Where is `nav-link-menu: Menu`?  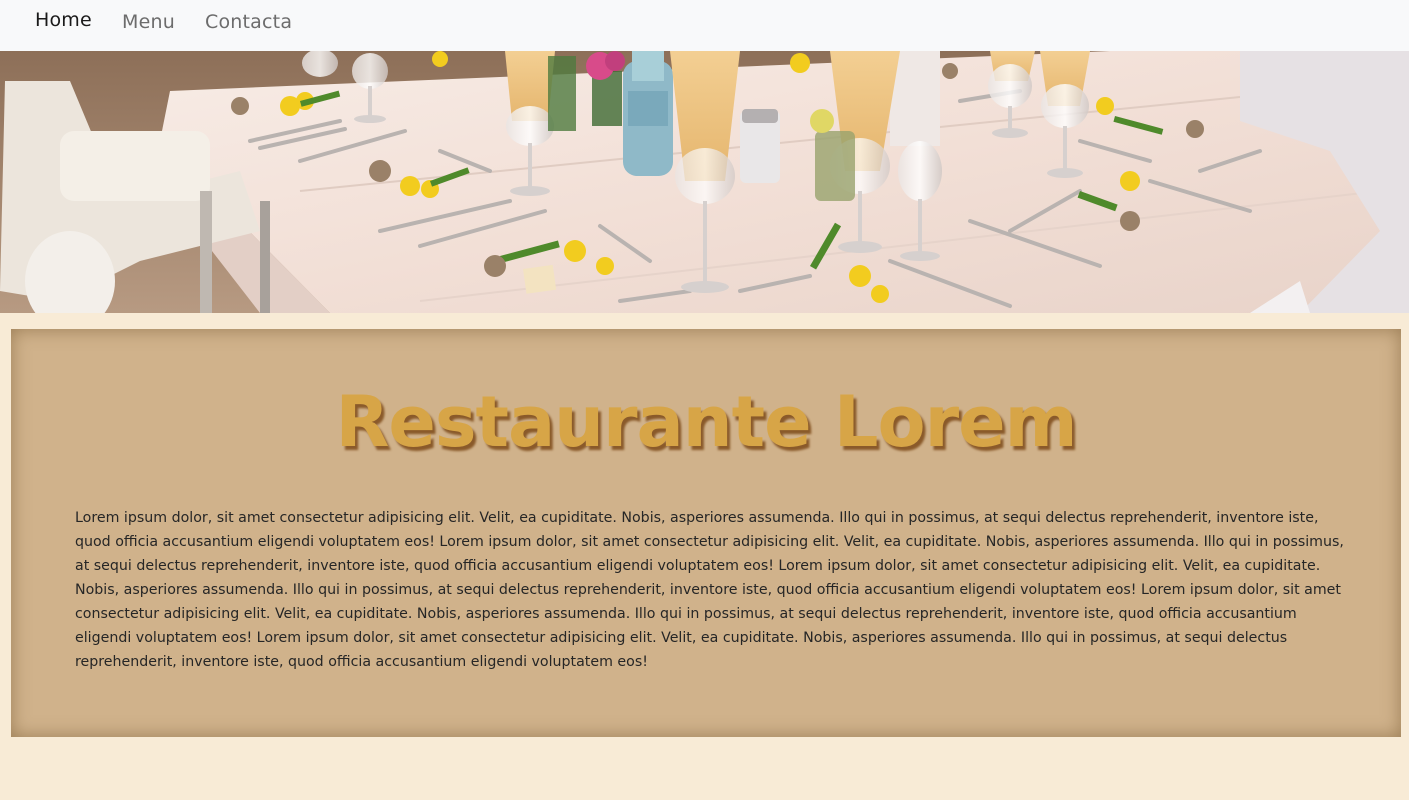 nav-link-menu: Menu is located at coordinates (148, 22).